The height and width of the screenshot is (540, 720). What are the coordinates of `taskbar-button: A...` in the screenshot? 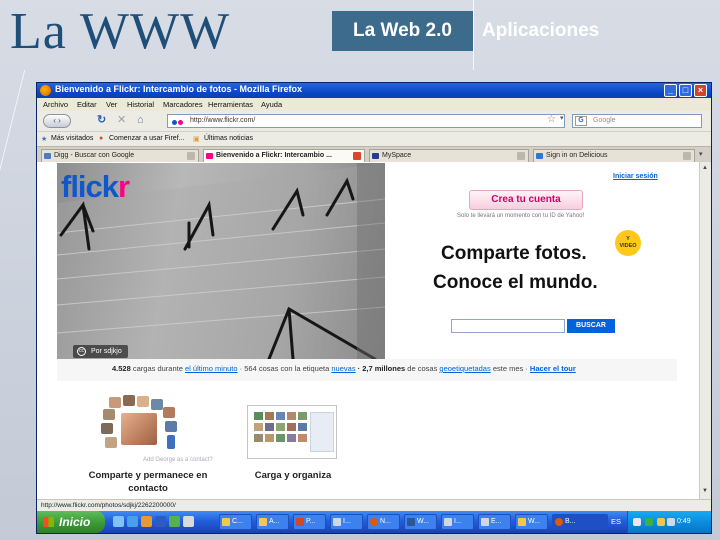 It's located at (272, 522).